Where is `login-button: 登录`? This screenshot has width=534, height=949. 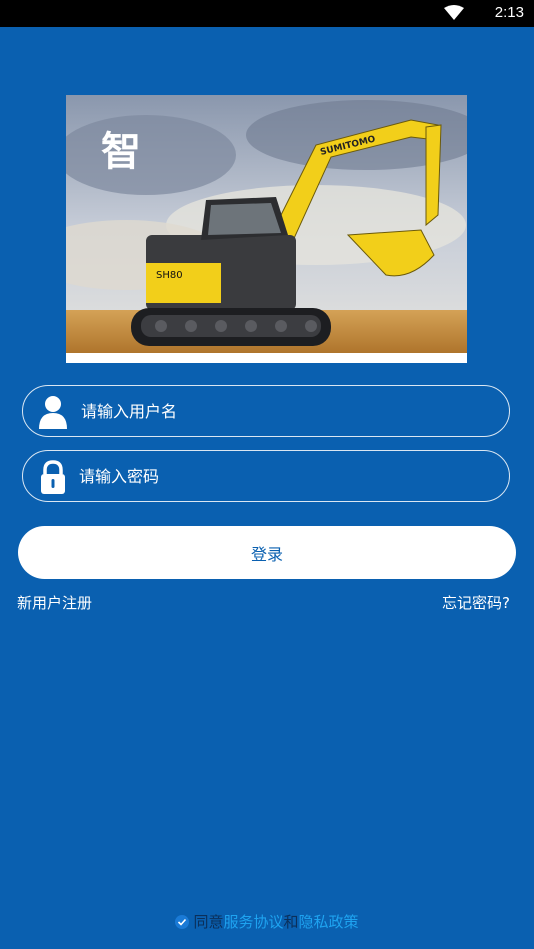
login-button: 登录 is located at coordinates (267, 552).